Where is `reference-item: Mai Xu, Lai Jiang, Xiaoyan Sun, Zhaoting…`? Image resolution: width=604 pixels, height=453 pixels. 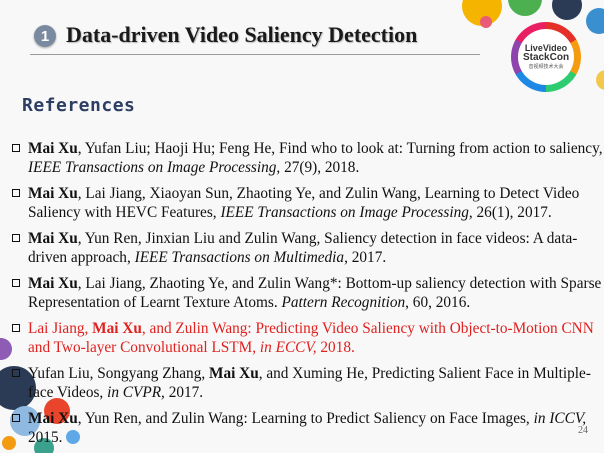 reference-item: Mai Xu, Lai Jiang, Xiaoyan Sun, Zhaoting… is located at coordinates (308, 203).